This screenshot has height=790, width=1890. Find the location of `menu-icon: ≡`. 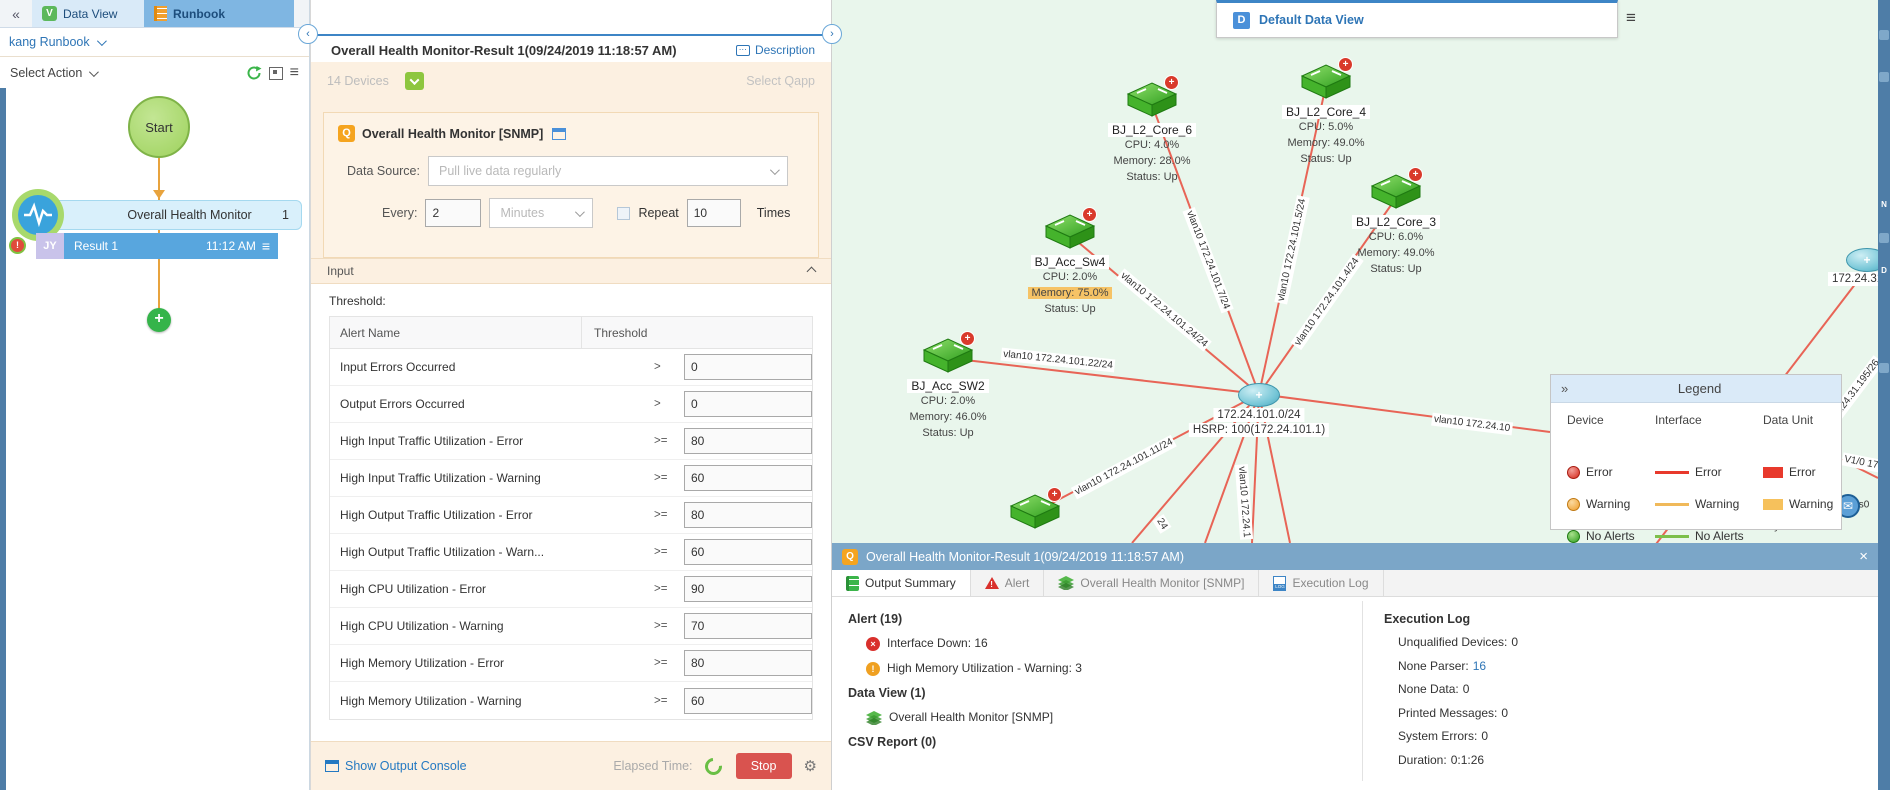

menu-icon: ≡ is located at coordinates (294, 73).